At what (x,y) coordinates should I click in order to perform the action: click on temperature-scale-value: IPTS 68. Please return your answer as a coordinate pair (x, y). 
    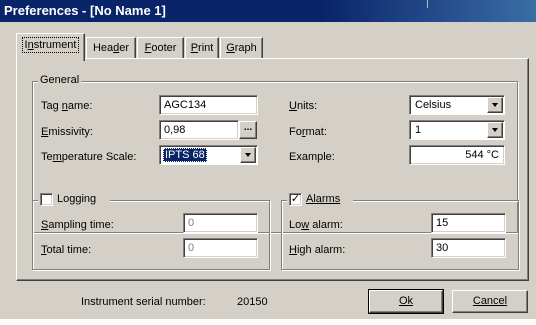
    Looking at the image, I should click on (185, 155).